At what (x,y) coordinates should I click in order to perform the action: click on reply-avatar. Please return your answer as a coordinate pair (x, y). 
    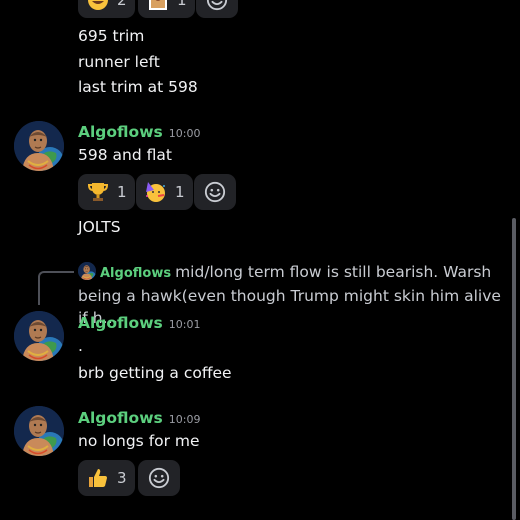
    Looking at the image, I should click on (87, 271).